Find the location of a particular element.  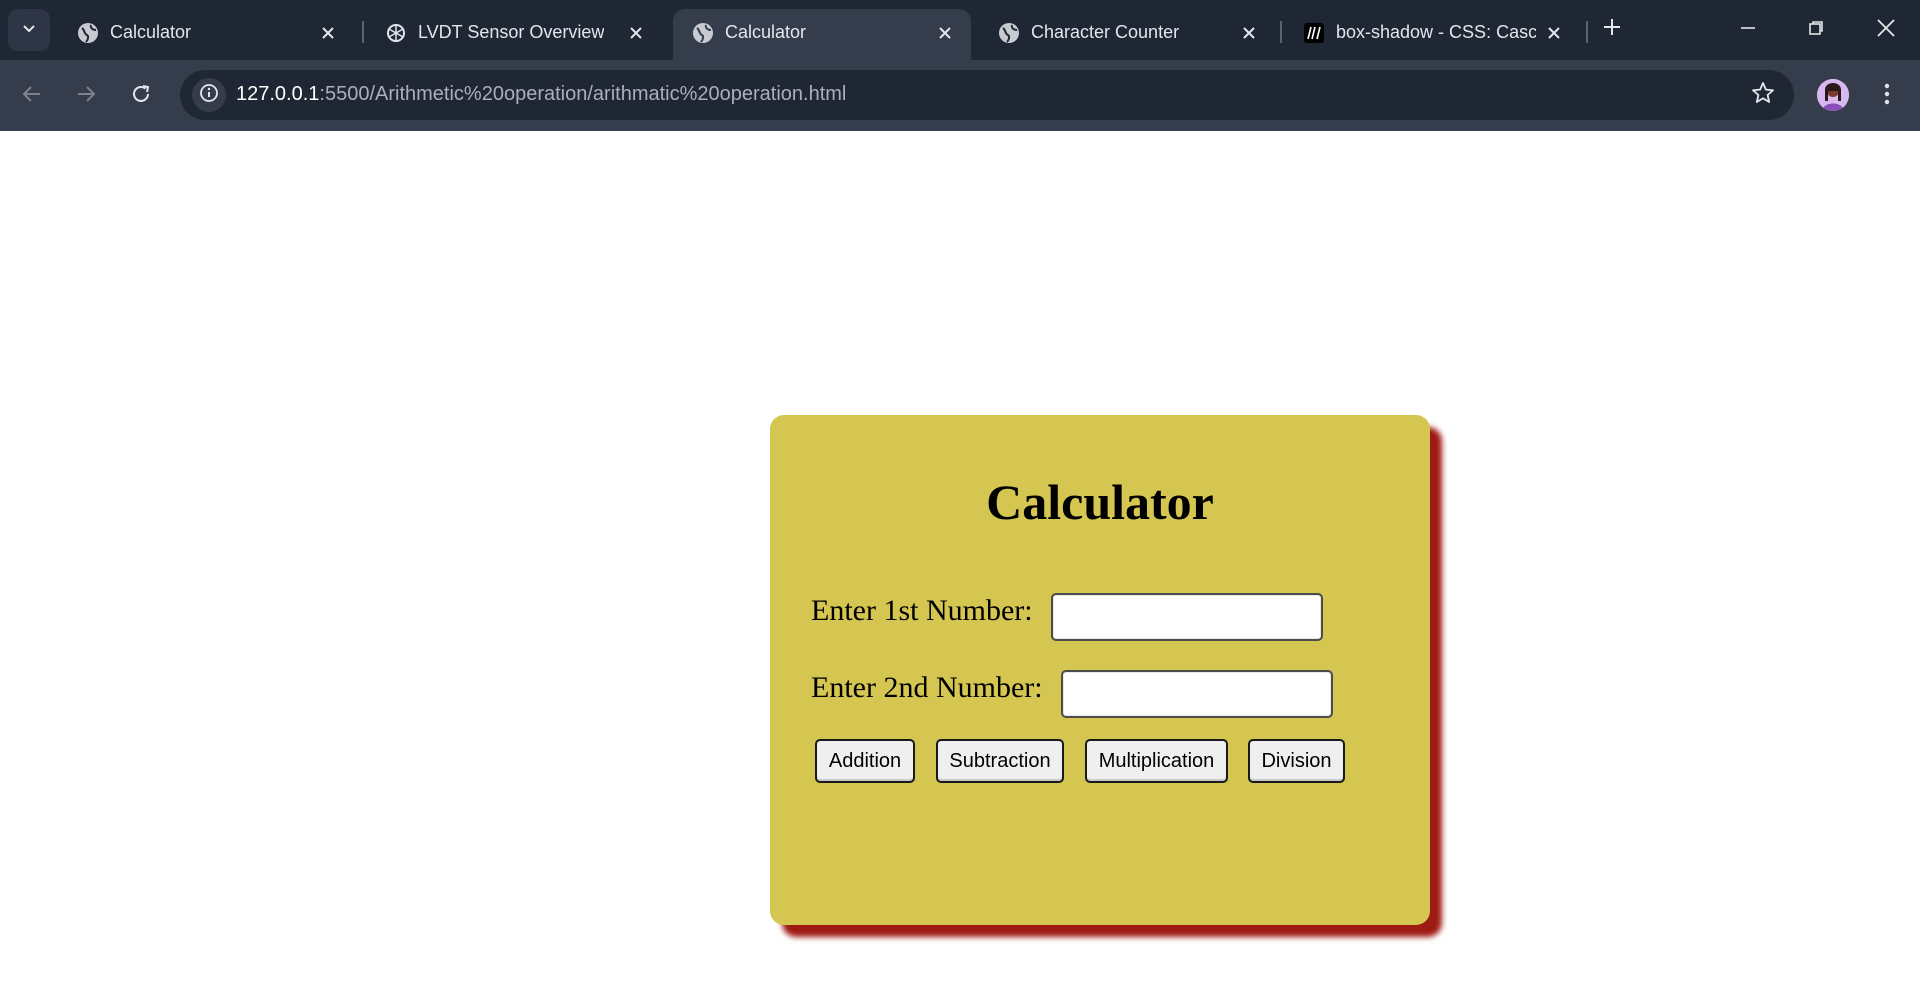

tab-character-counter: Character Counter is located at coordinates (1127, 34).